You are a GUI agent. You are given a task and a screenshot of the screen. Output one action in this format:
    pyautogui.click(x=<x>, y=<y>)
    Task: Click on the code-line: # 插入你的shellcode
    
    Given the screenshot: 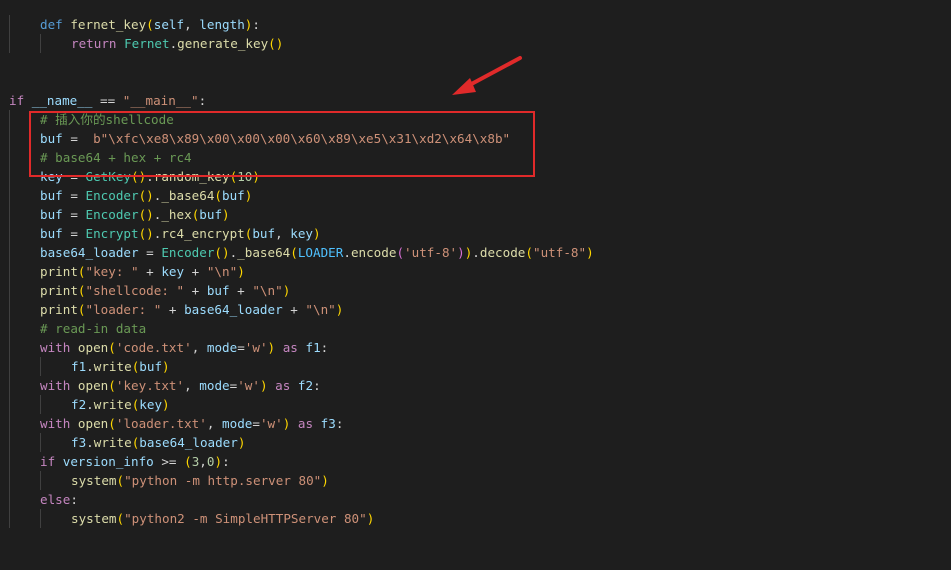 What is the action you would take?
    pyautogui.click(x=475, y=119)
    